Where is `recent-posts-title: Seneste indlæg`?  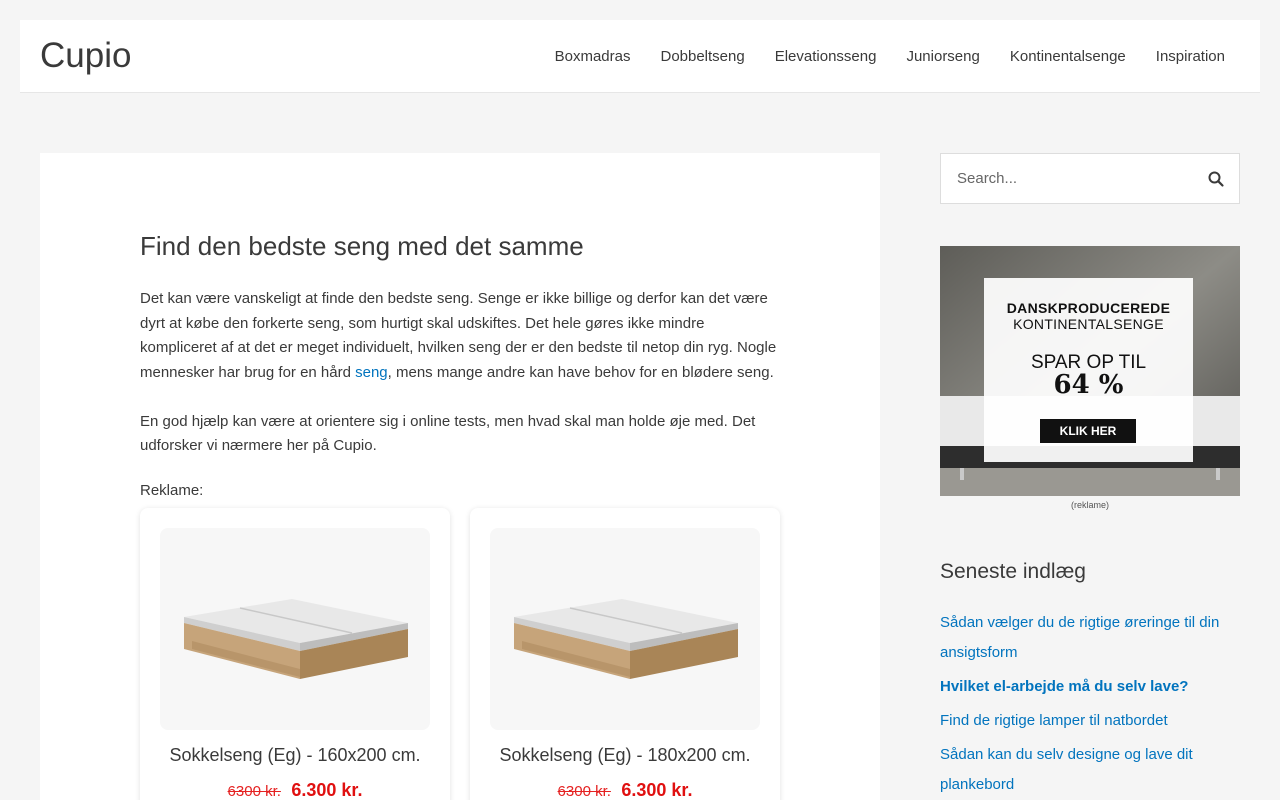
recent-posts-title: Seneste indlæg is located at coordinates (1013, 571).